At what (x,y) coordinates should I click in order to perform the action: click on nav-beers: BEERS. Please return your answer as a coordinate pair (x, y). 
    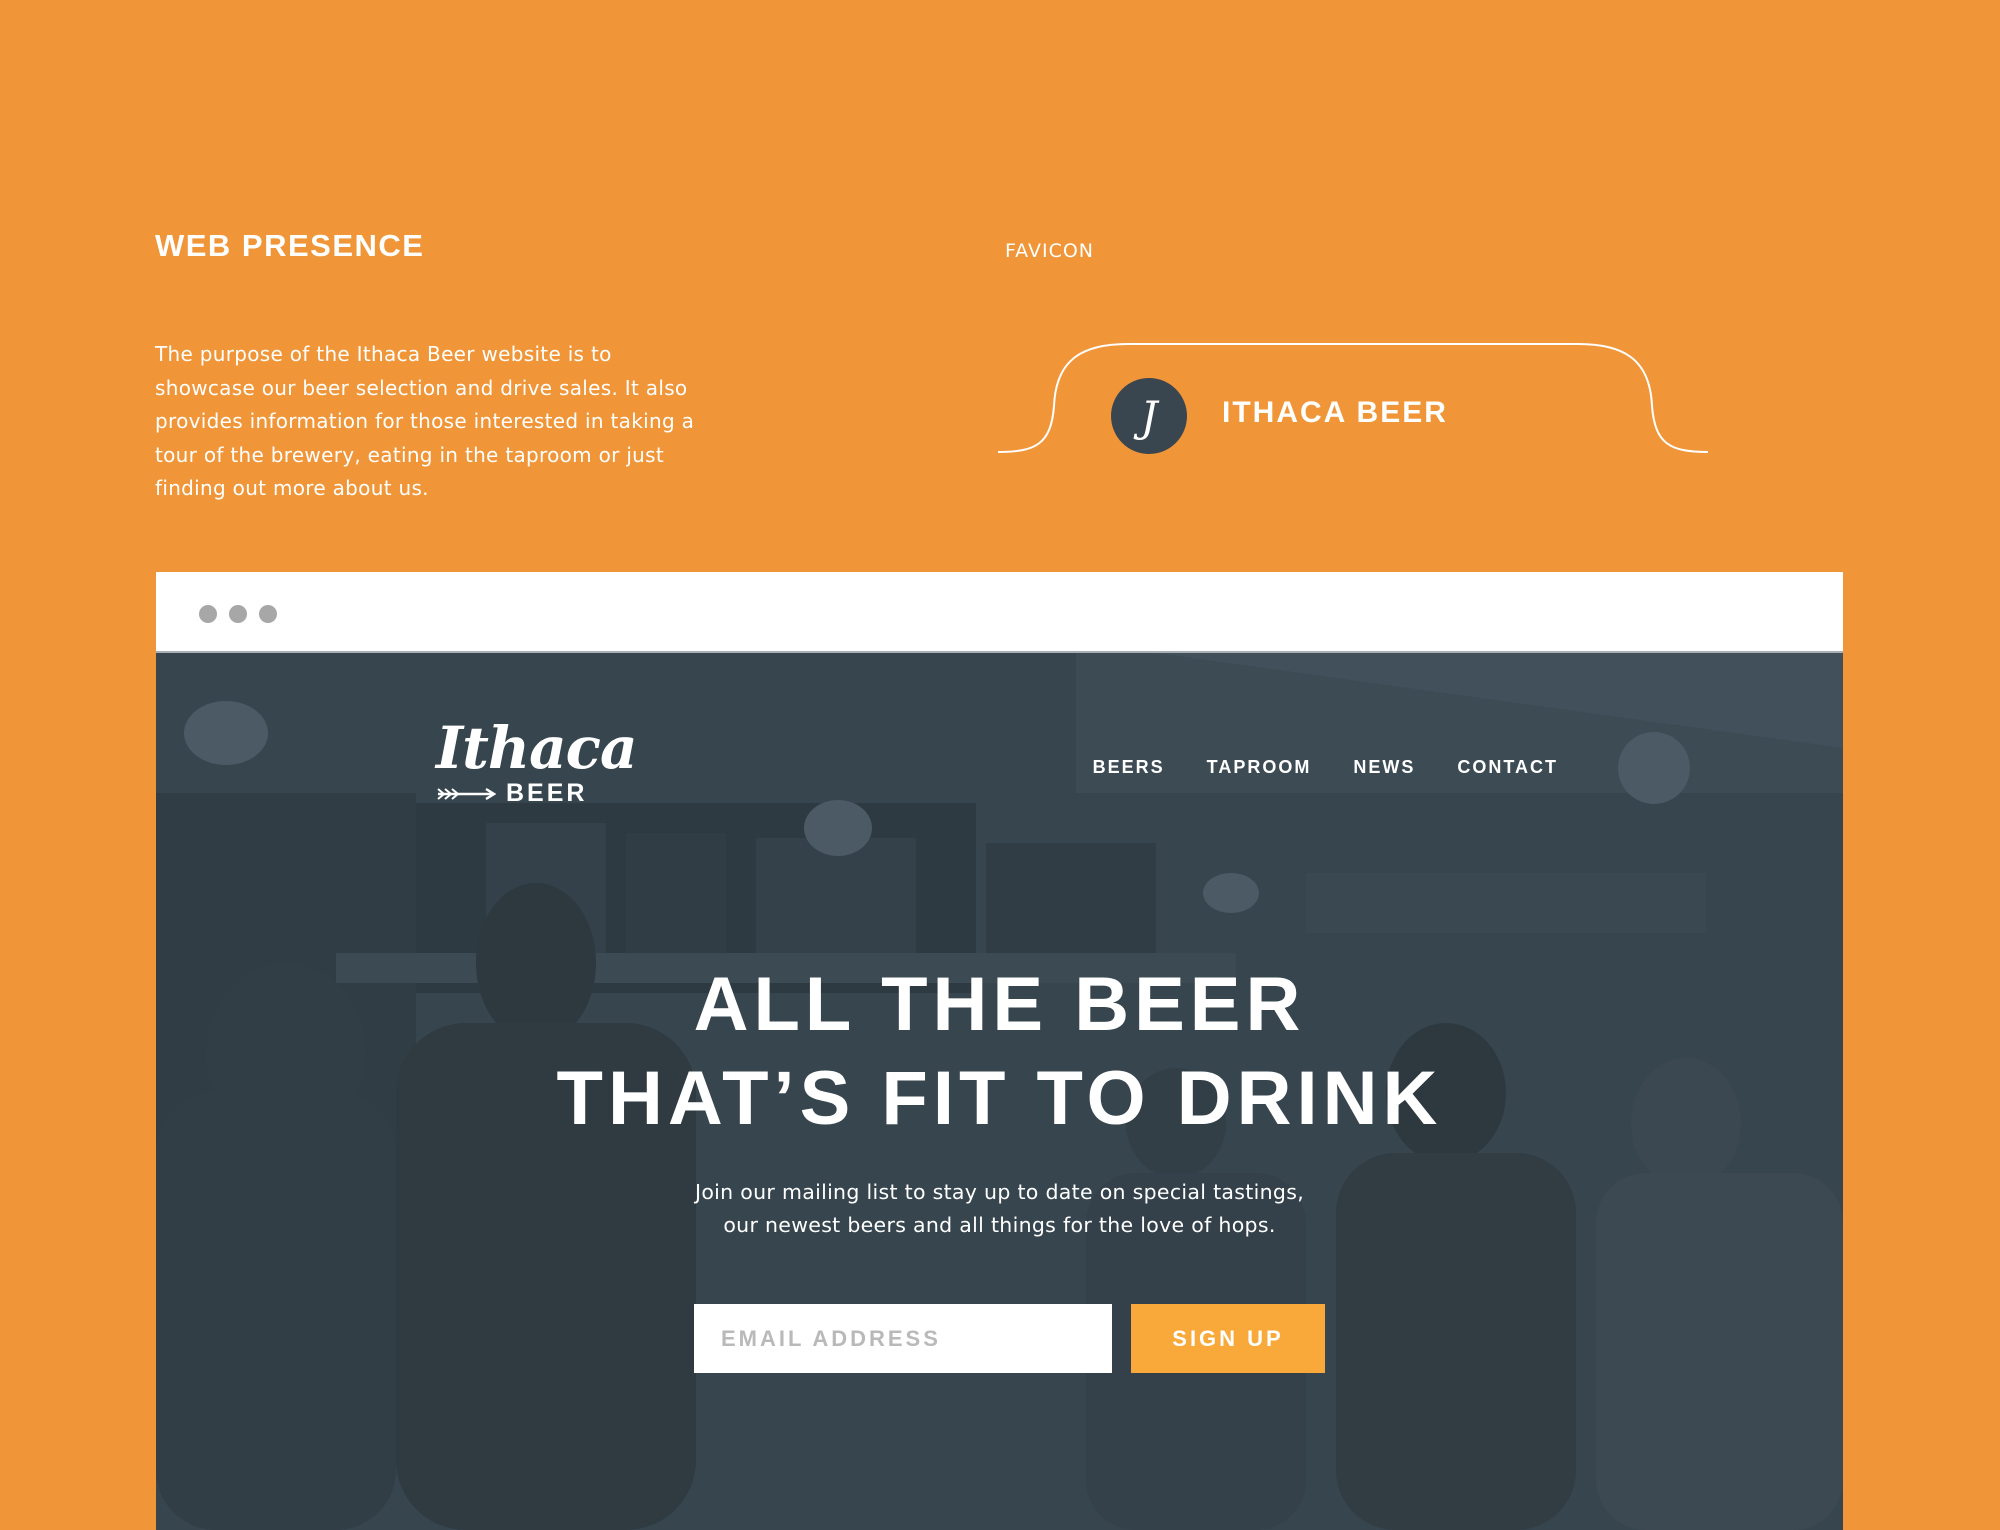
    Looking at the image, I should click on (1129, 767).